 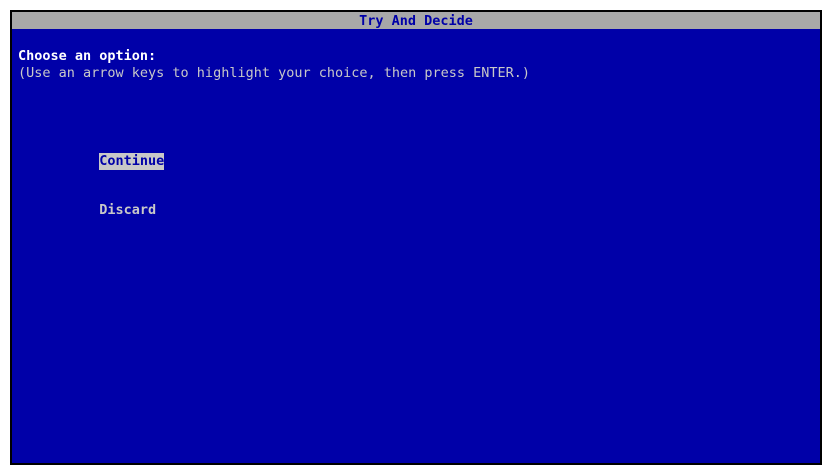 What do you see at coordinates (87, 56) in the screenshot?
I see `prompt-heading: Choose an option:` at bounding box center [87, 56].